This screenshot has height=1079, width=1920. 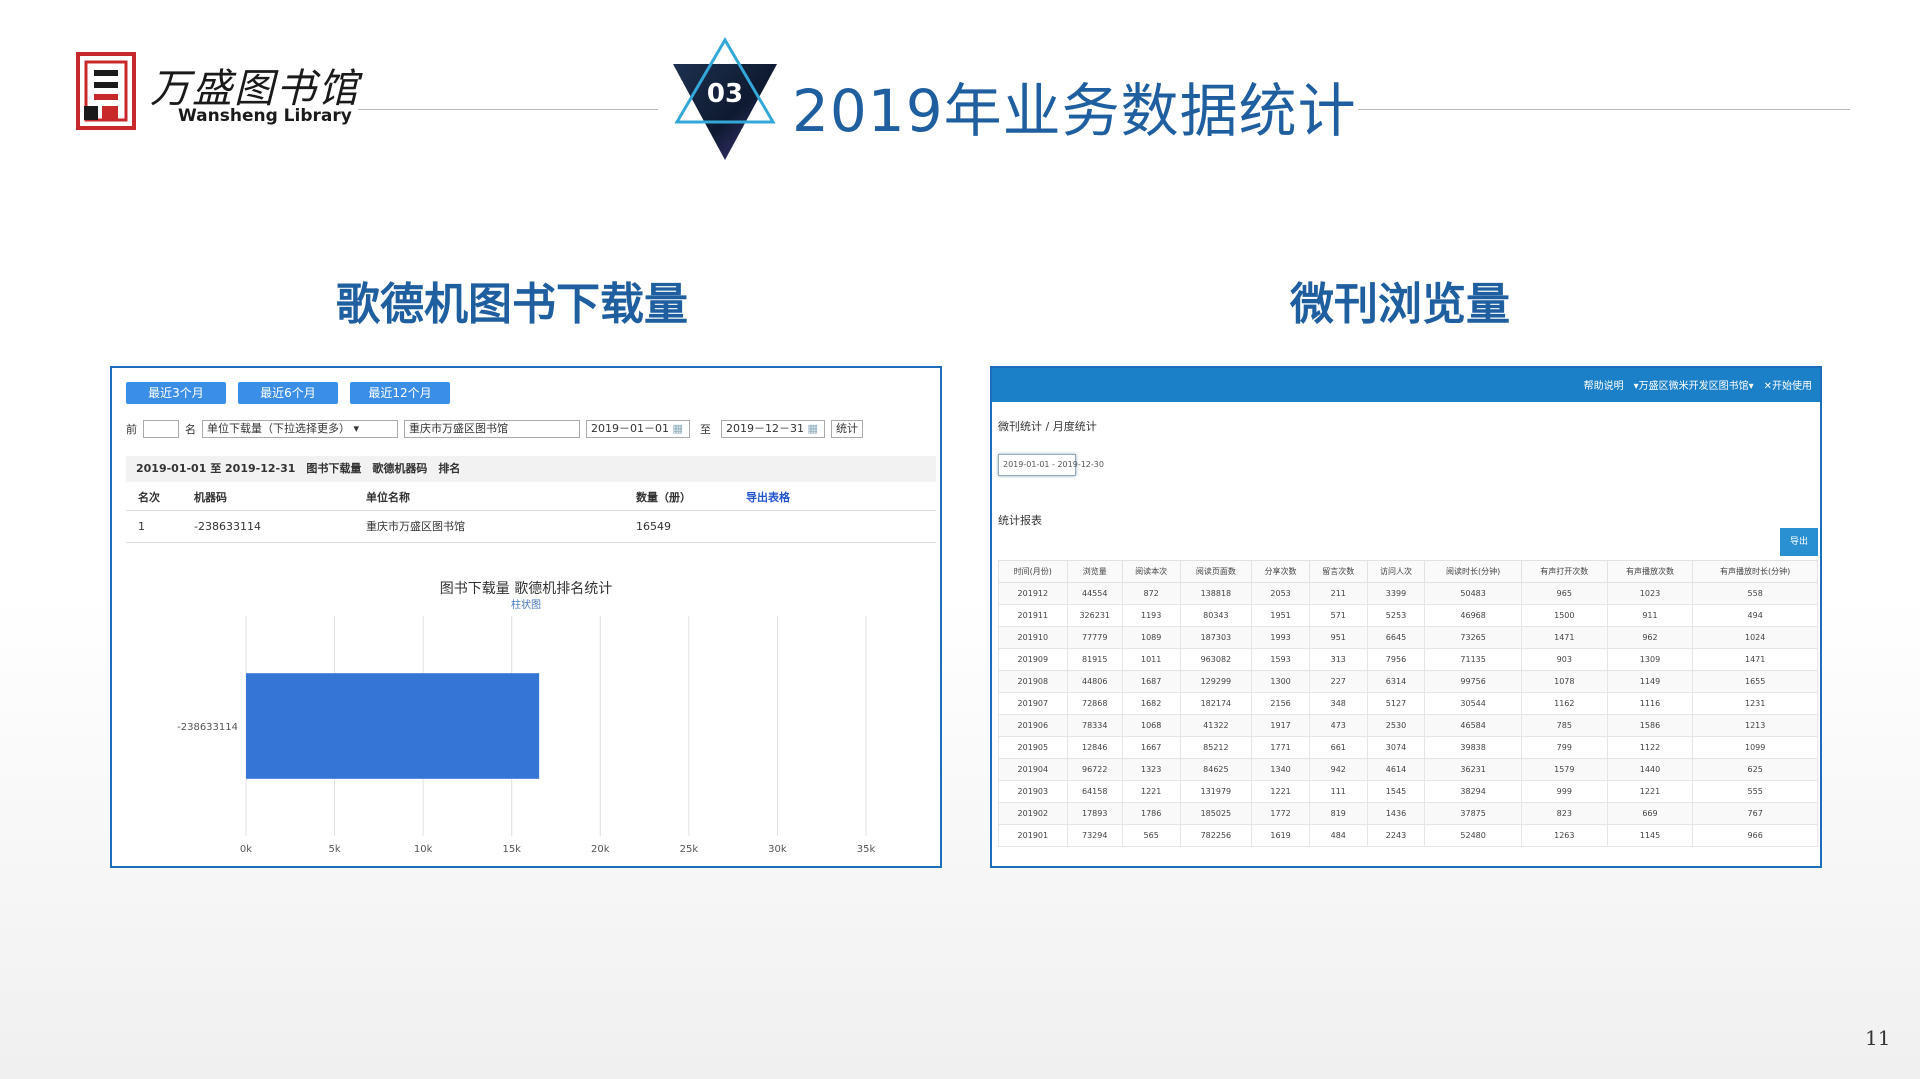 What do you see at coordinates (1338, 615) in the screenshot?
I see `table-cell: 571` at bounding box center [1338, 615].